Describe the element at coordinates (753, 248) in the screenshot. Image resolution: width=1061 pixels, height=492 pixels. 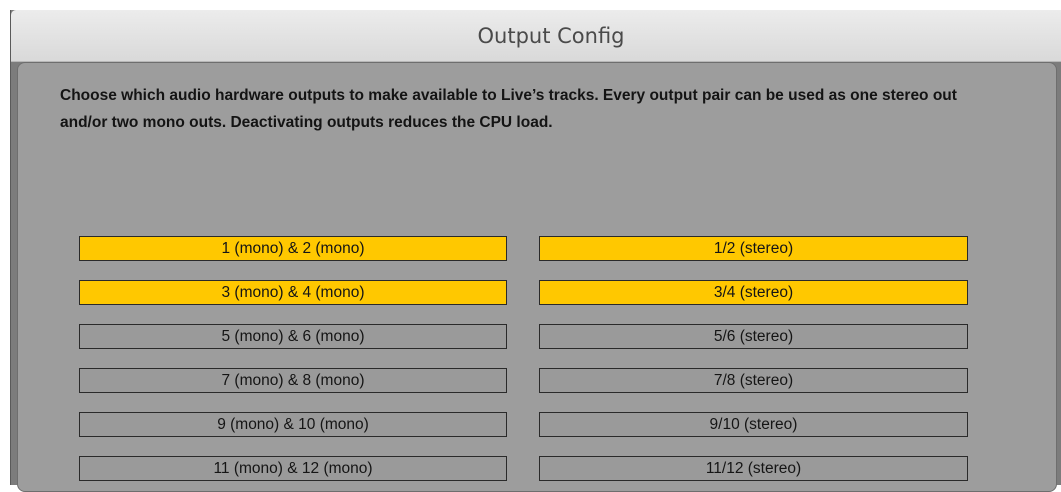
I see `stereo-pair-toggle-1-2: 1/2 (stereo)` at that location.